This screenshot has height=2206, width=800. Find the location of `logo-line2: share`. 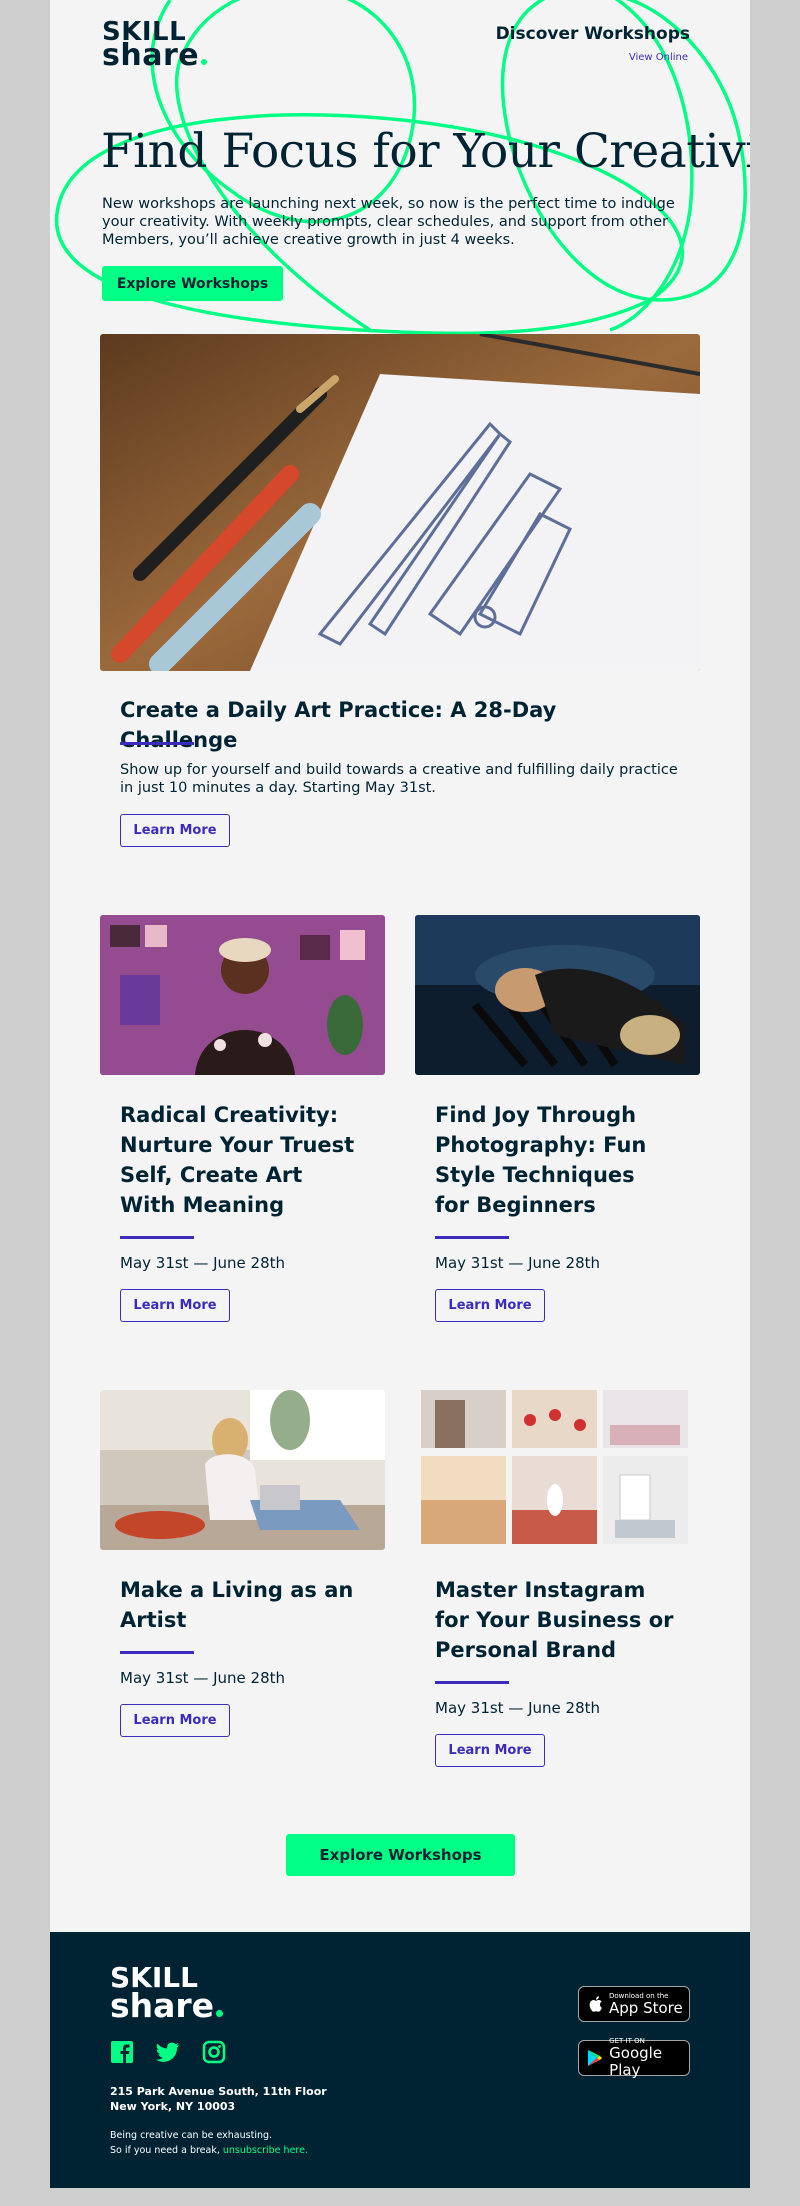

logo-line2: share is located at coordinates (155, 56).